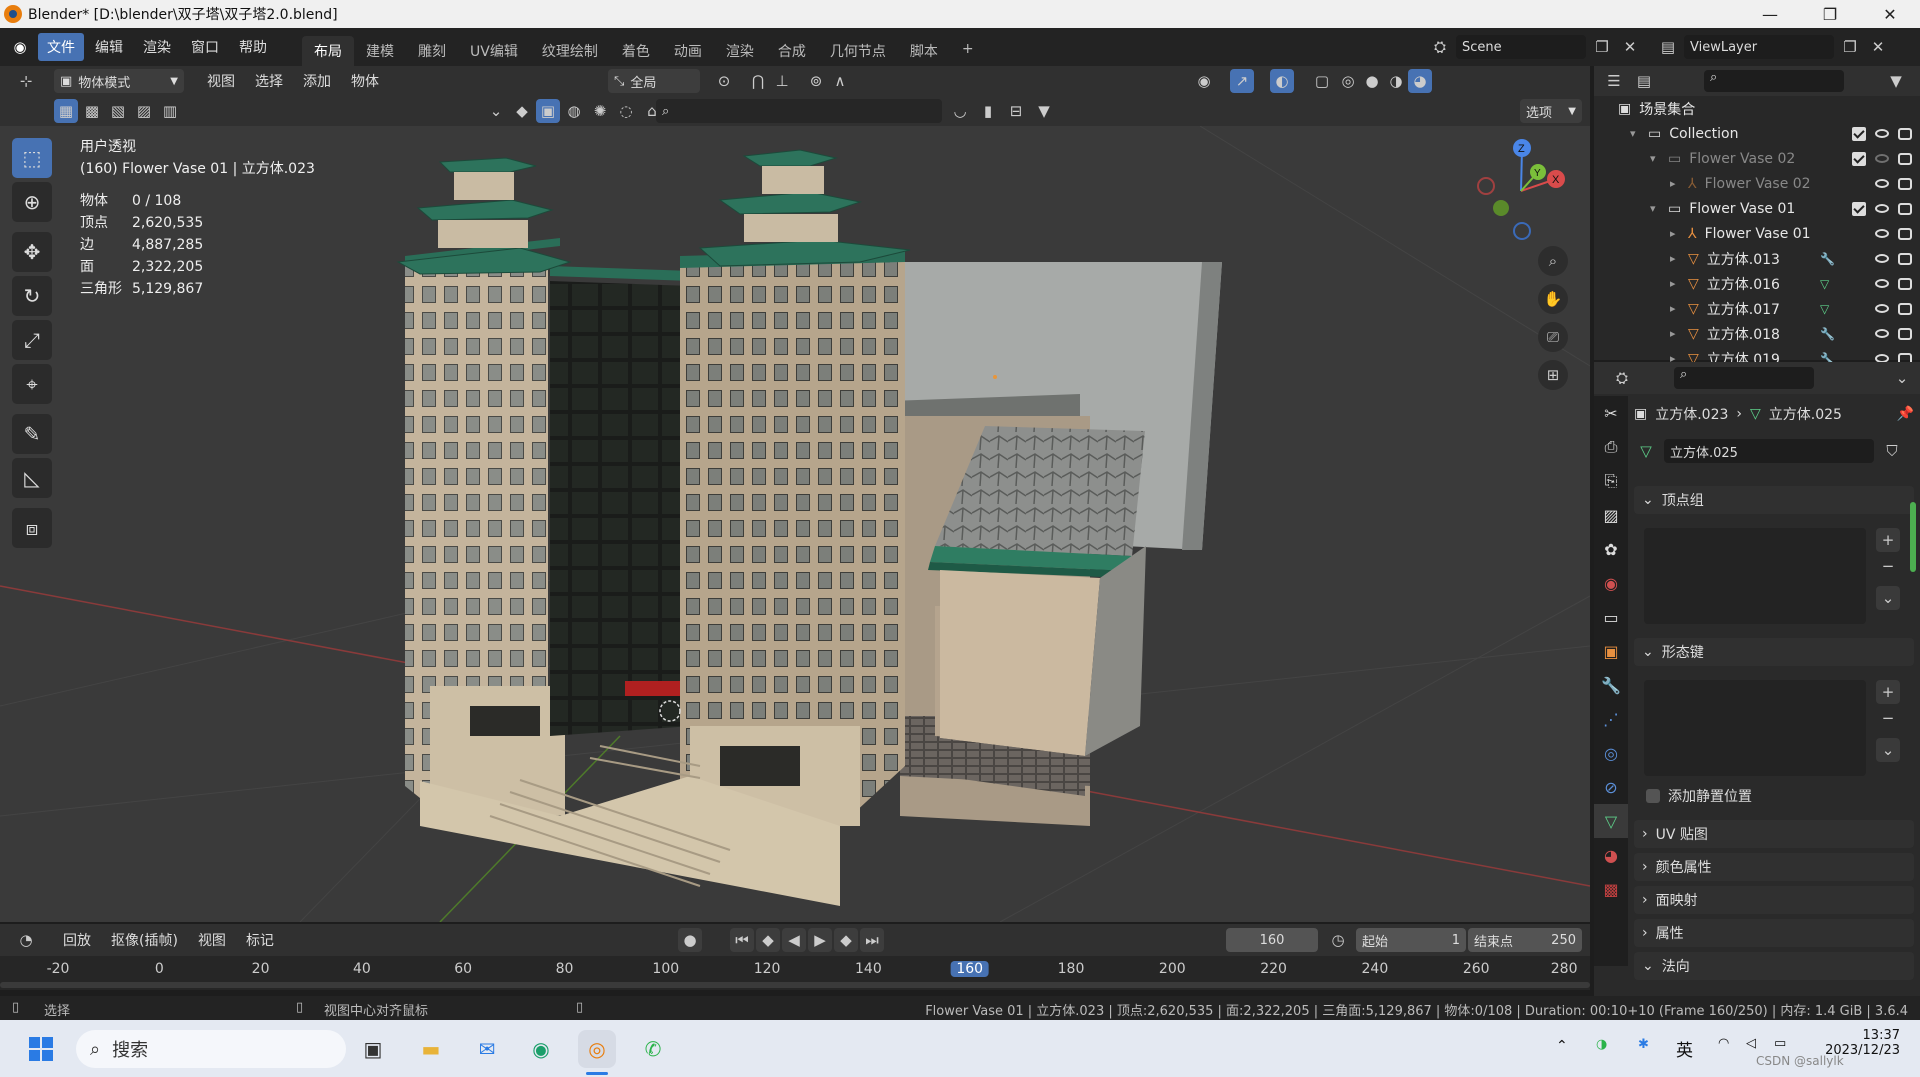 This screenshot has width=1920, height=1077. What do you see at coordinates (1372, 81) in the screenshot?
I see `solid-shading-icon: ●` at bounding box center [1372, 81].